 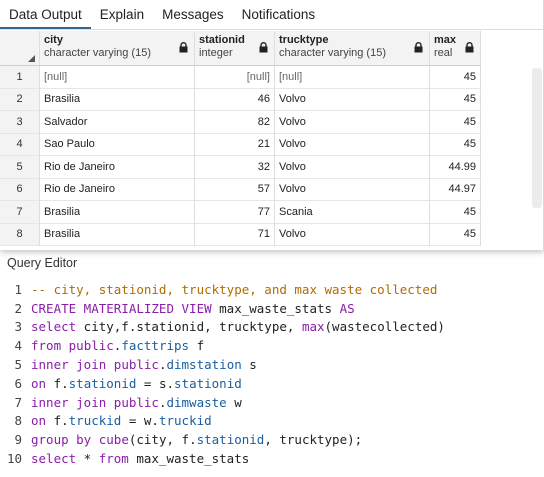 I want to click on code-line: 8 on f.truckid = w.truckid, so click(x=272, y=421).